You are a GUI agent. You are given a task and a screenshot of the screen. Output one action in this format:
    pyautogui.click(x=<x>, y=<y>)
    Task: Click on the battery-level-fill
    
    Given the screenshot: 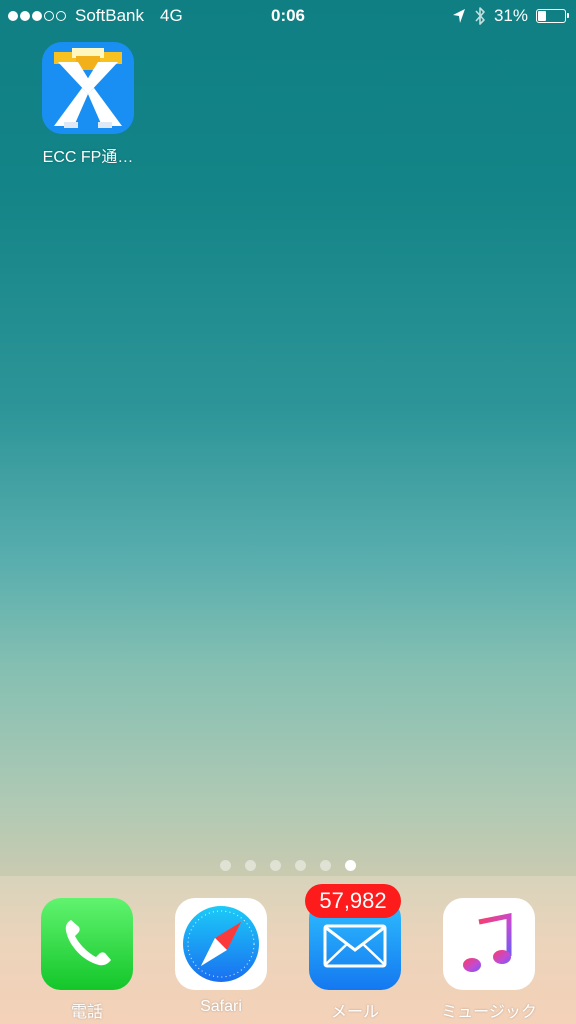 What is the action you would take?
    pyautogui.click(x=542, y=16)
    